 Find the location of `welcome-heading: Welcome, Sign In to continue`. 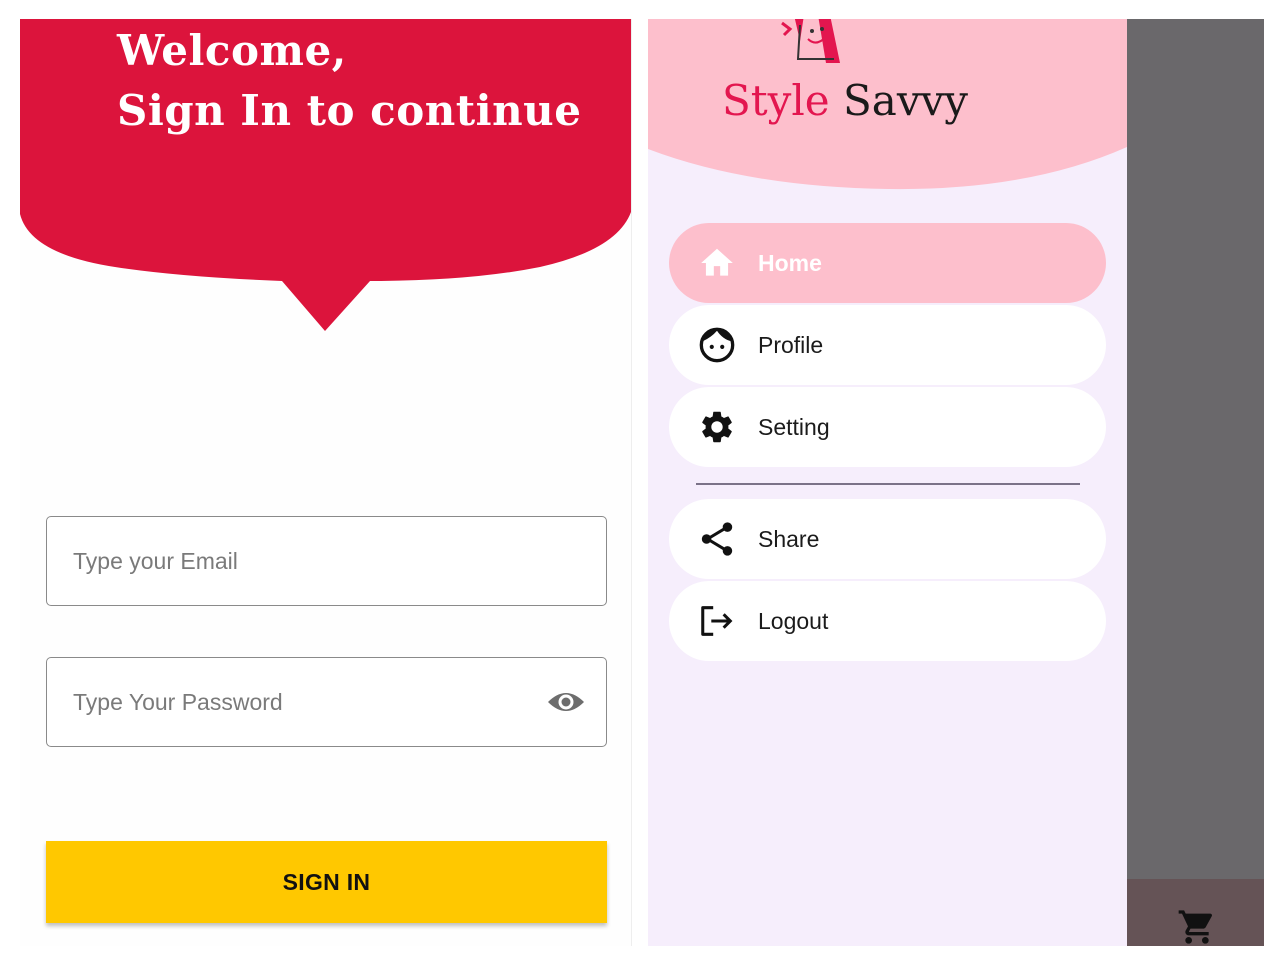

welcome-heading: Welcome, Sign In to continue is located at coordinates (349, 81).